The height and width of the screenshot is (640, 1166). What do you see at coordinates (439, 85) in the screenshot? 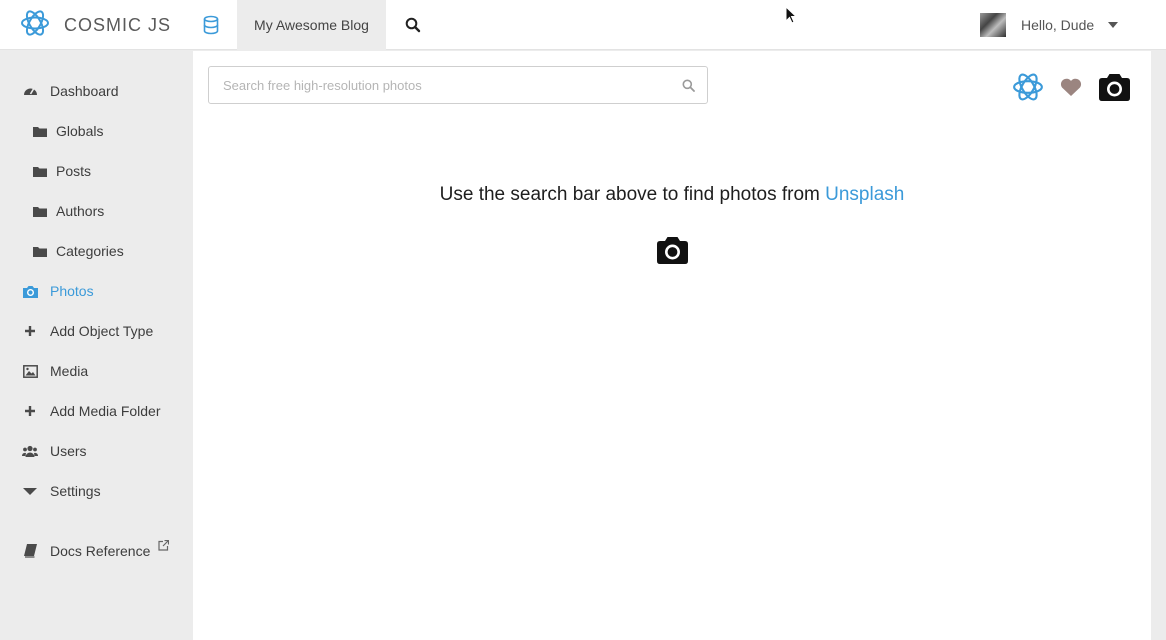
I see `photo-search-input` at bounding box center [439, 85].